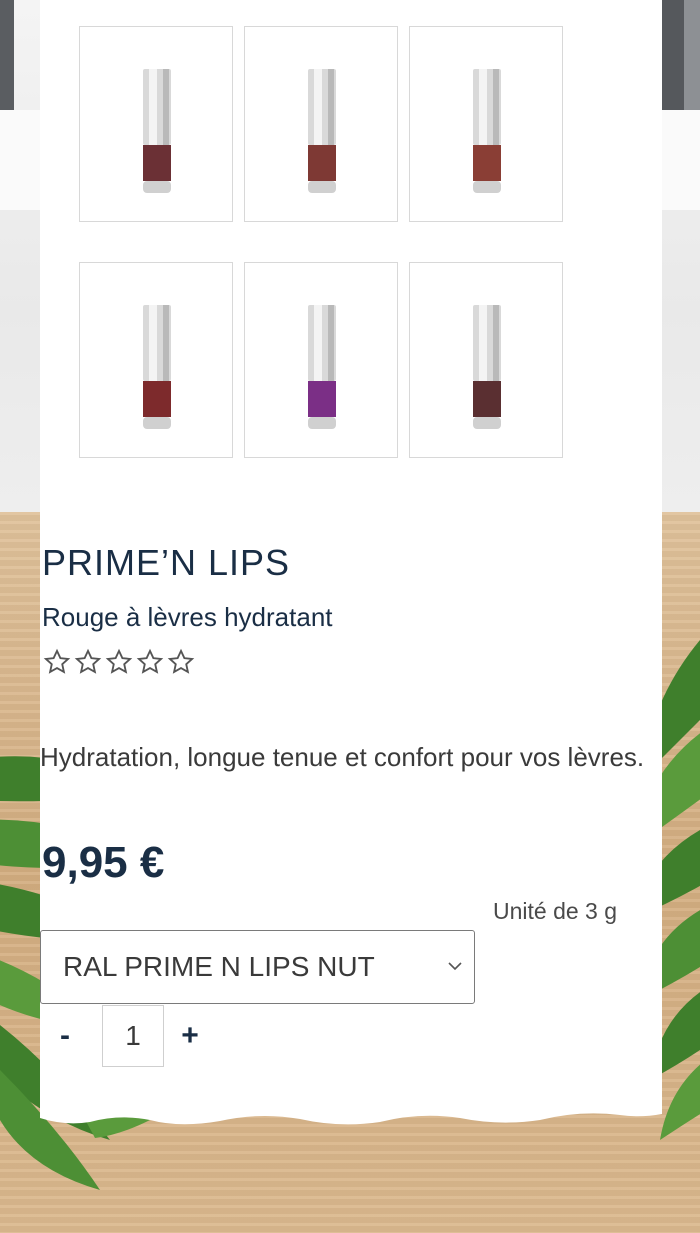 The width and height of the screenshot is (700, 1233). I want to click on chevron-down-icon, so click(455, 966).